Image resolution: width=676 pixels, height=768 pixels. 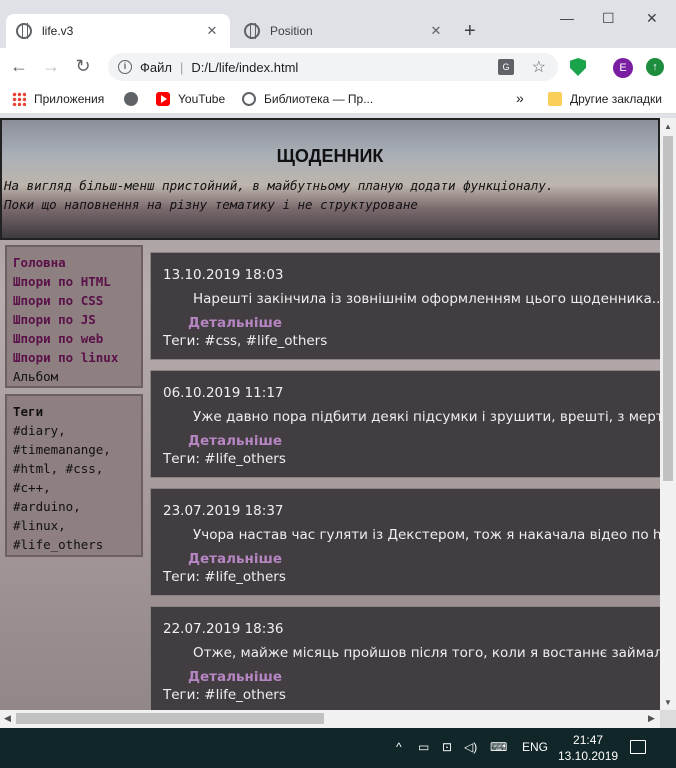 I want to click on folder-icon, so click(x=555, y=99).